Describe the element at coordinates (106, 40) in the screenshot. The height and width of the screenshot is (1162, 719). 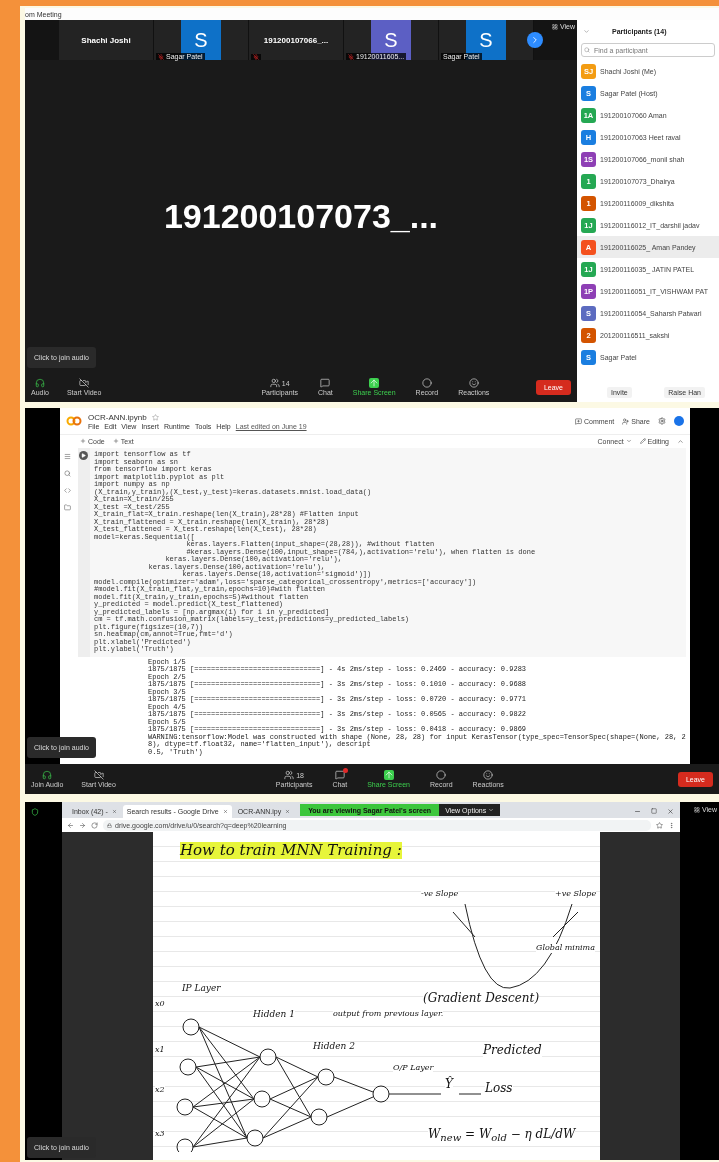
I see `tile-name: Shachi Joshi` at that location.